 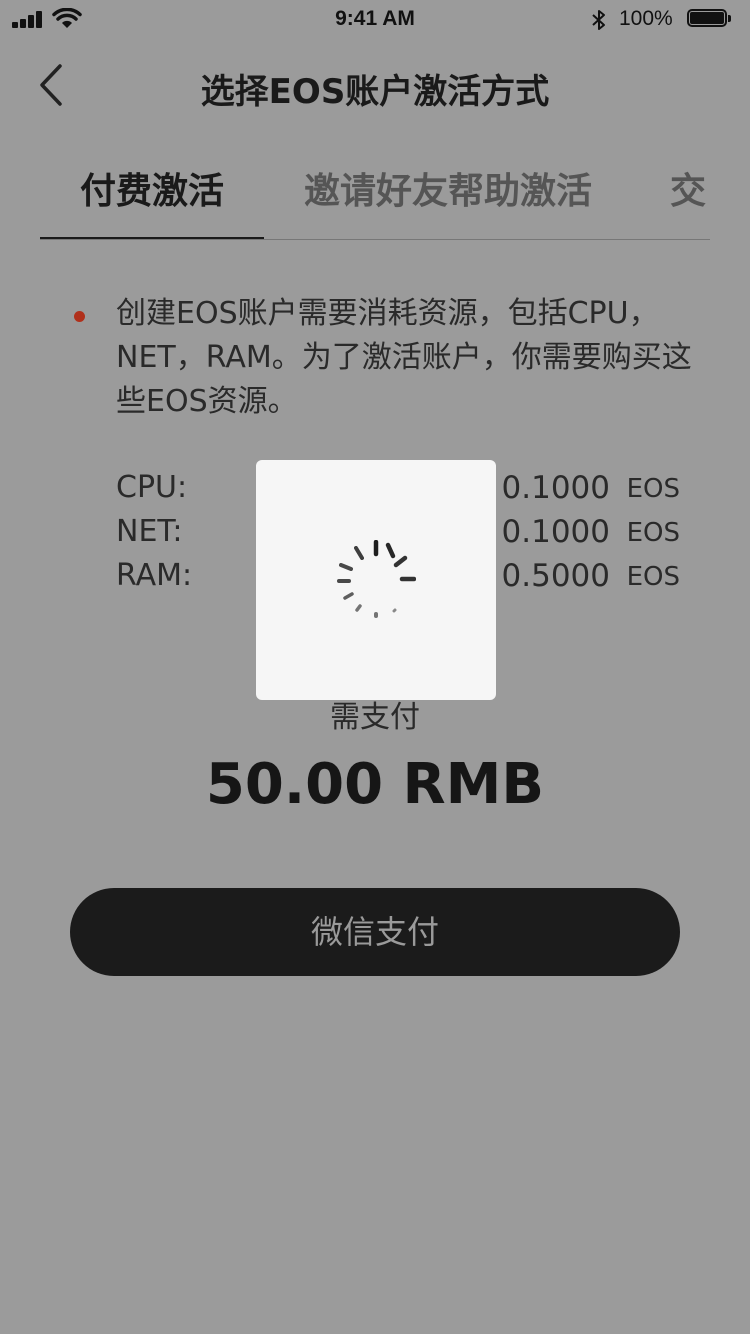 I want to click on navigation-bar: 选择EOS账户激活方式, so click(x=375, y=84).